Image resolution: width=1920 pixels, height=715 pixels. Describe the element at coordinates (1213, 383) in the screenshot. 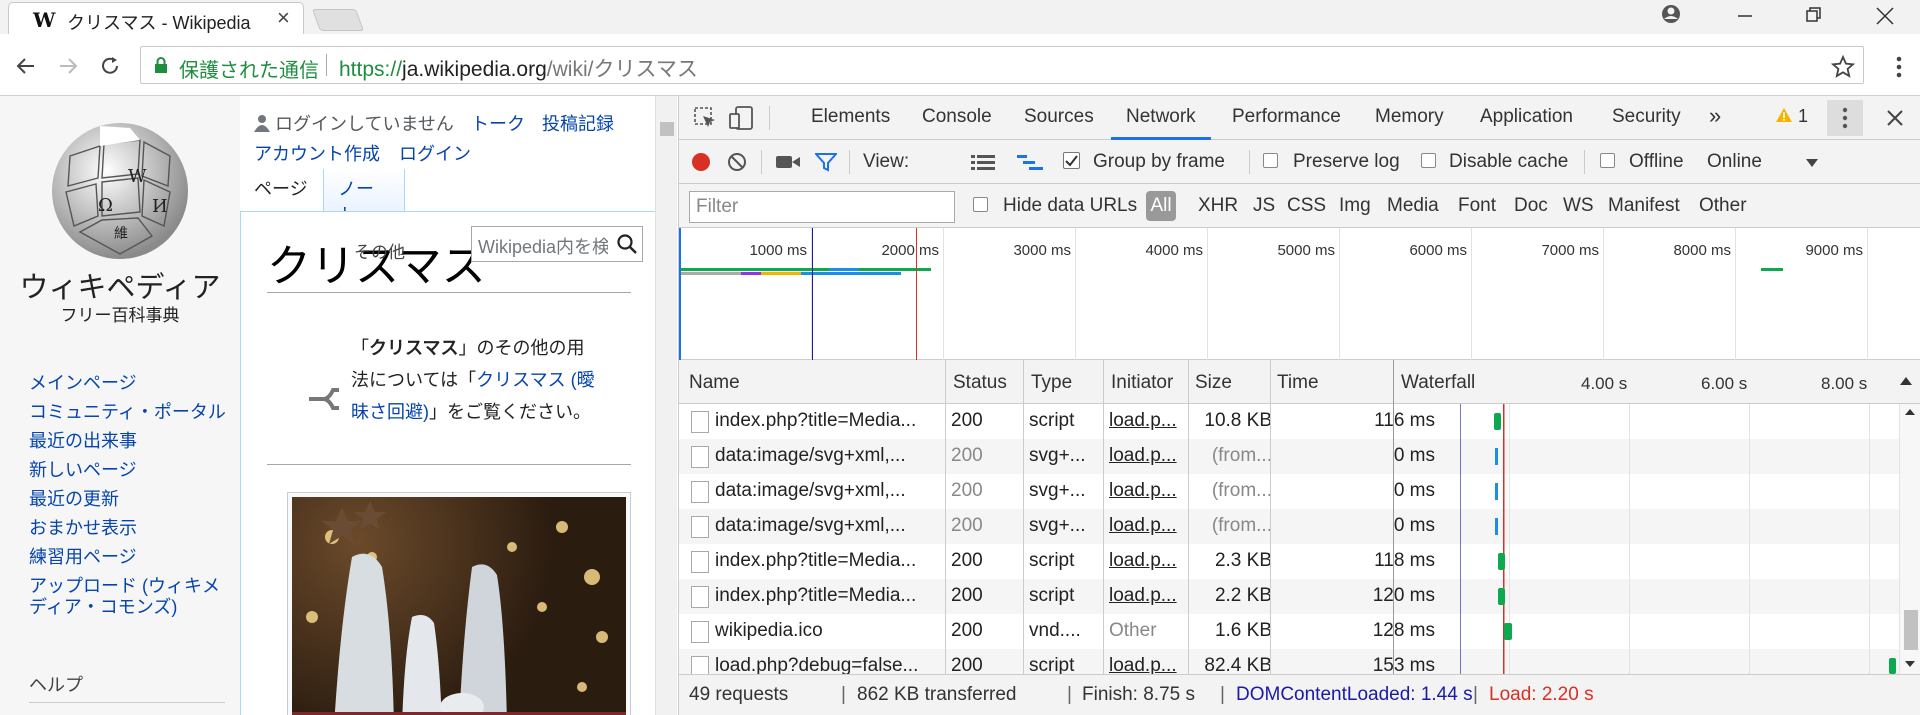

I see `col-size: Size` at that location.